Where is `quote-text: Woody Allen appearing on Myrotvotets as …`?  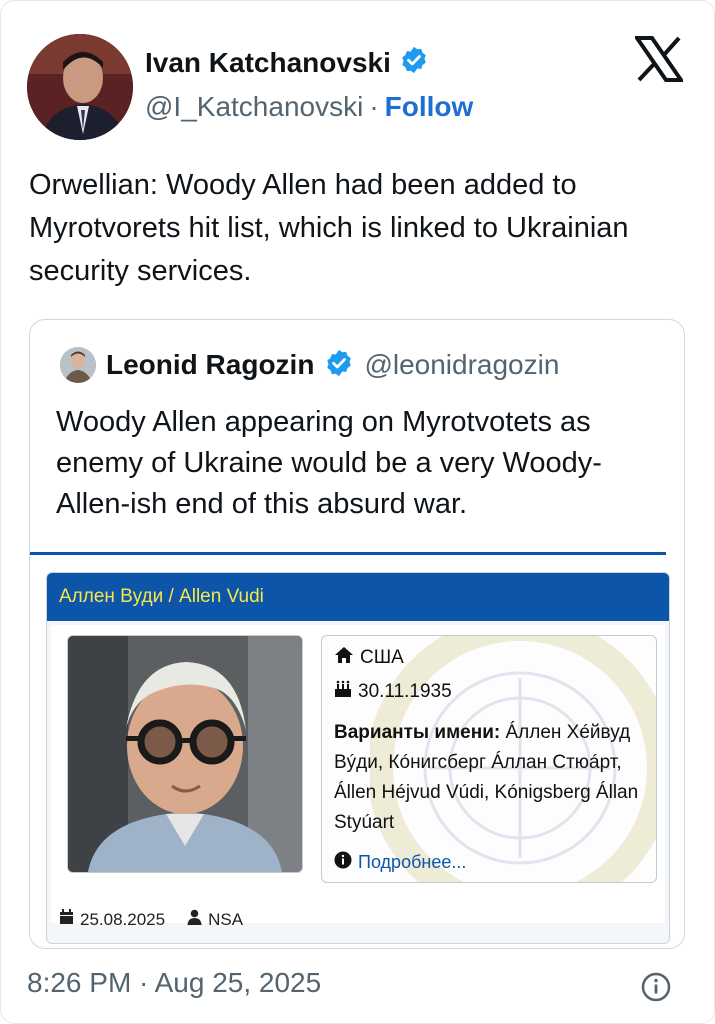 quote-text: Woody Allen appearing on Myrotvotets as … is located at coordinates (329, 463).